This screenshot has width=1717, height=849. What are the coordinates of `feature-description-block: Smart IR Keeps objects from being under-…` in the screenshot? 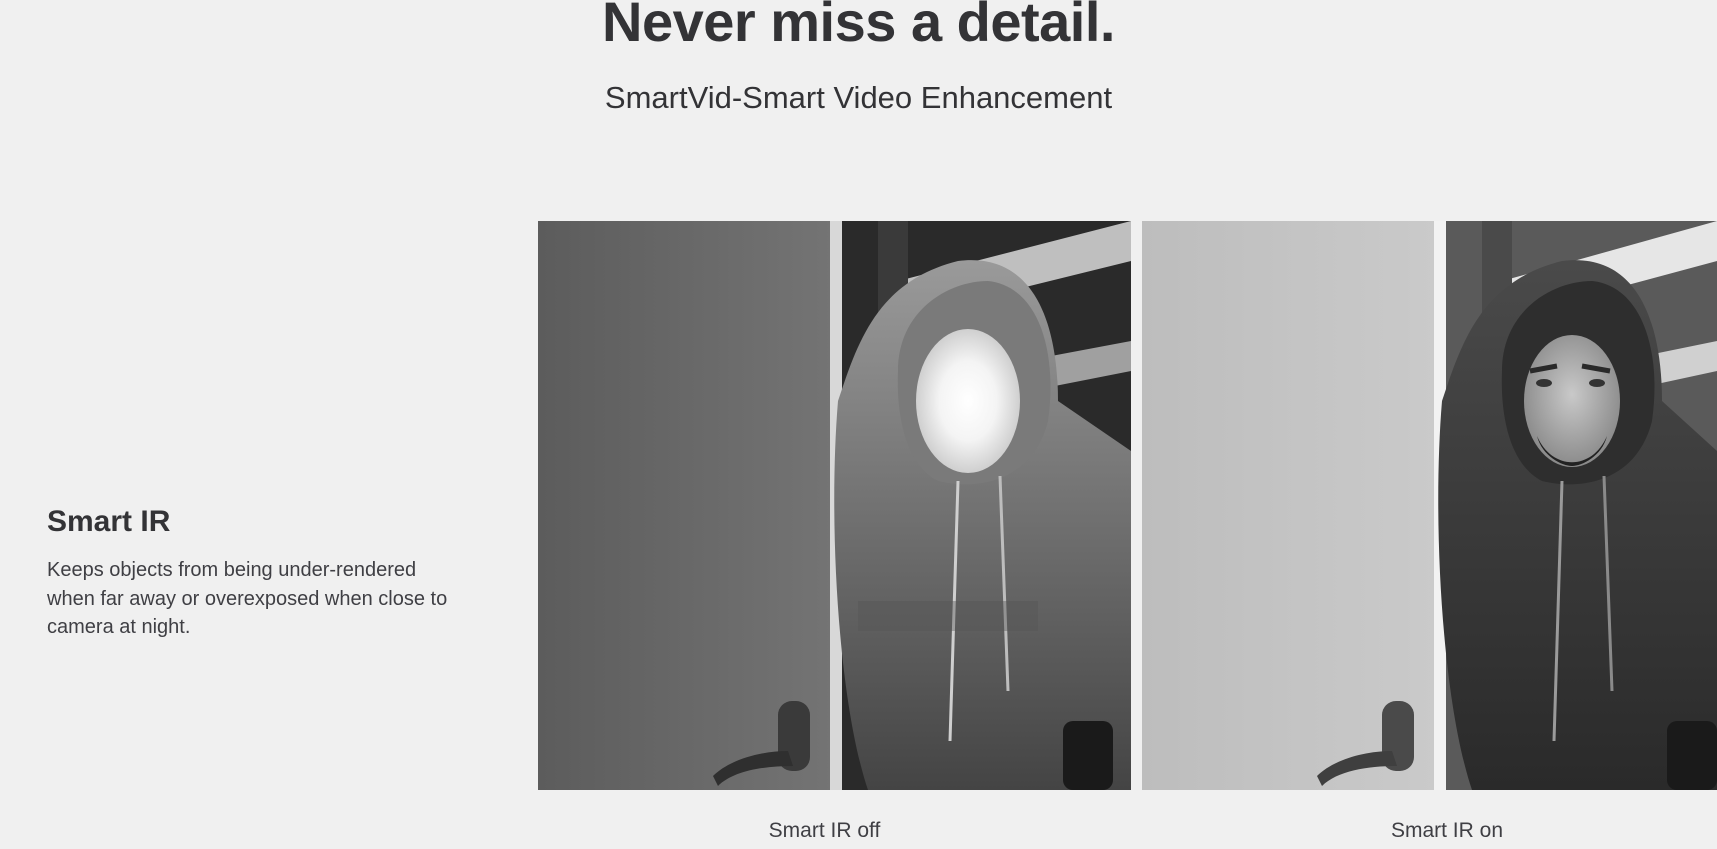 It's located at (257, 572).